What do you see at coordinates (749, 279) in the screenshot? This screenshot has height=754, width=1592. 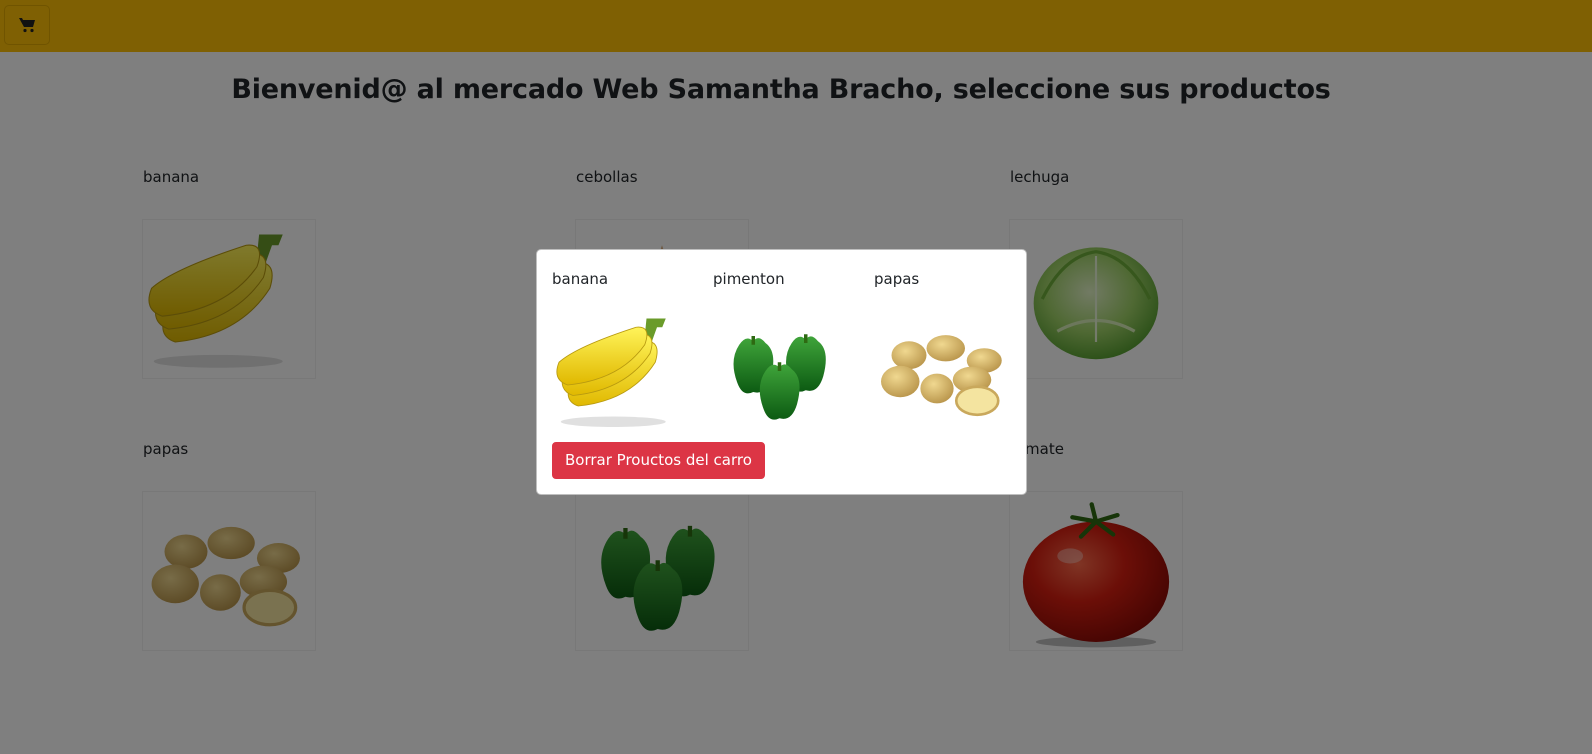 I see `cart-item-name: pimenton` at bounding box center [749, 279].